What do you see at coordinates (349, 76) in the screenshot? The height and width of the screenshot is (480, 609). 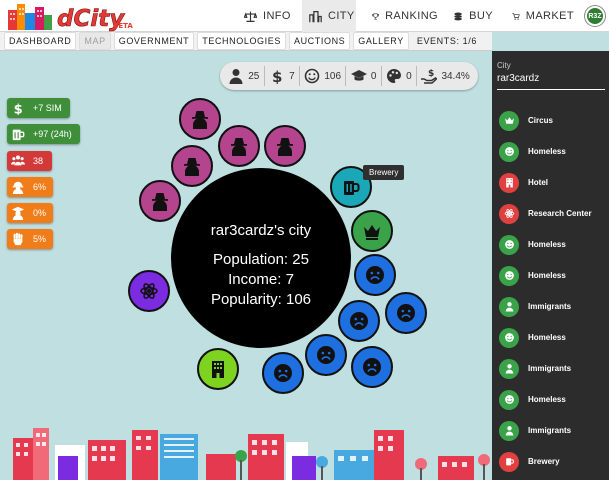 I see `city-stats-bar: 25 $ 7 106 0 0 $ 34.4%` at bounding box center [349, 76].